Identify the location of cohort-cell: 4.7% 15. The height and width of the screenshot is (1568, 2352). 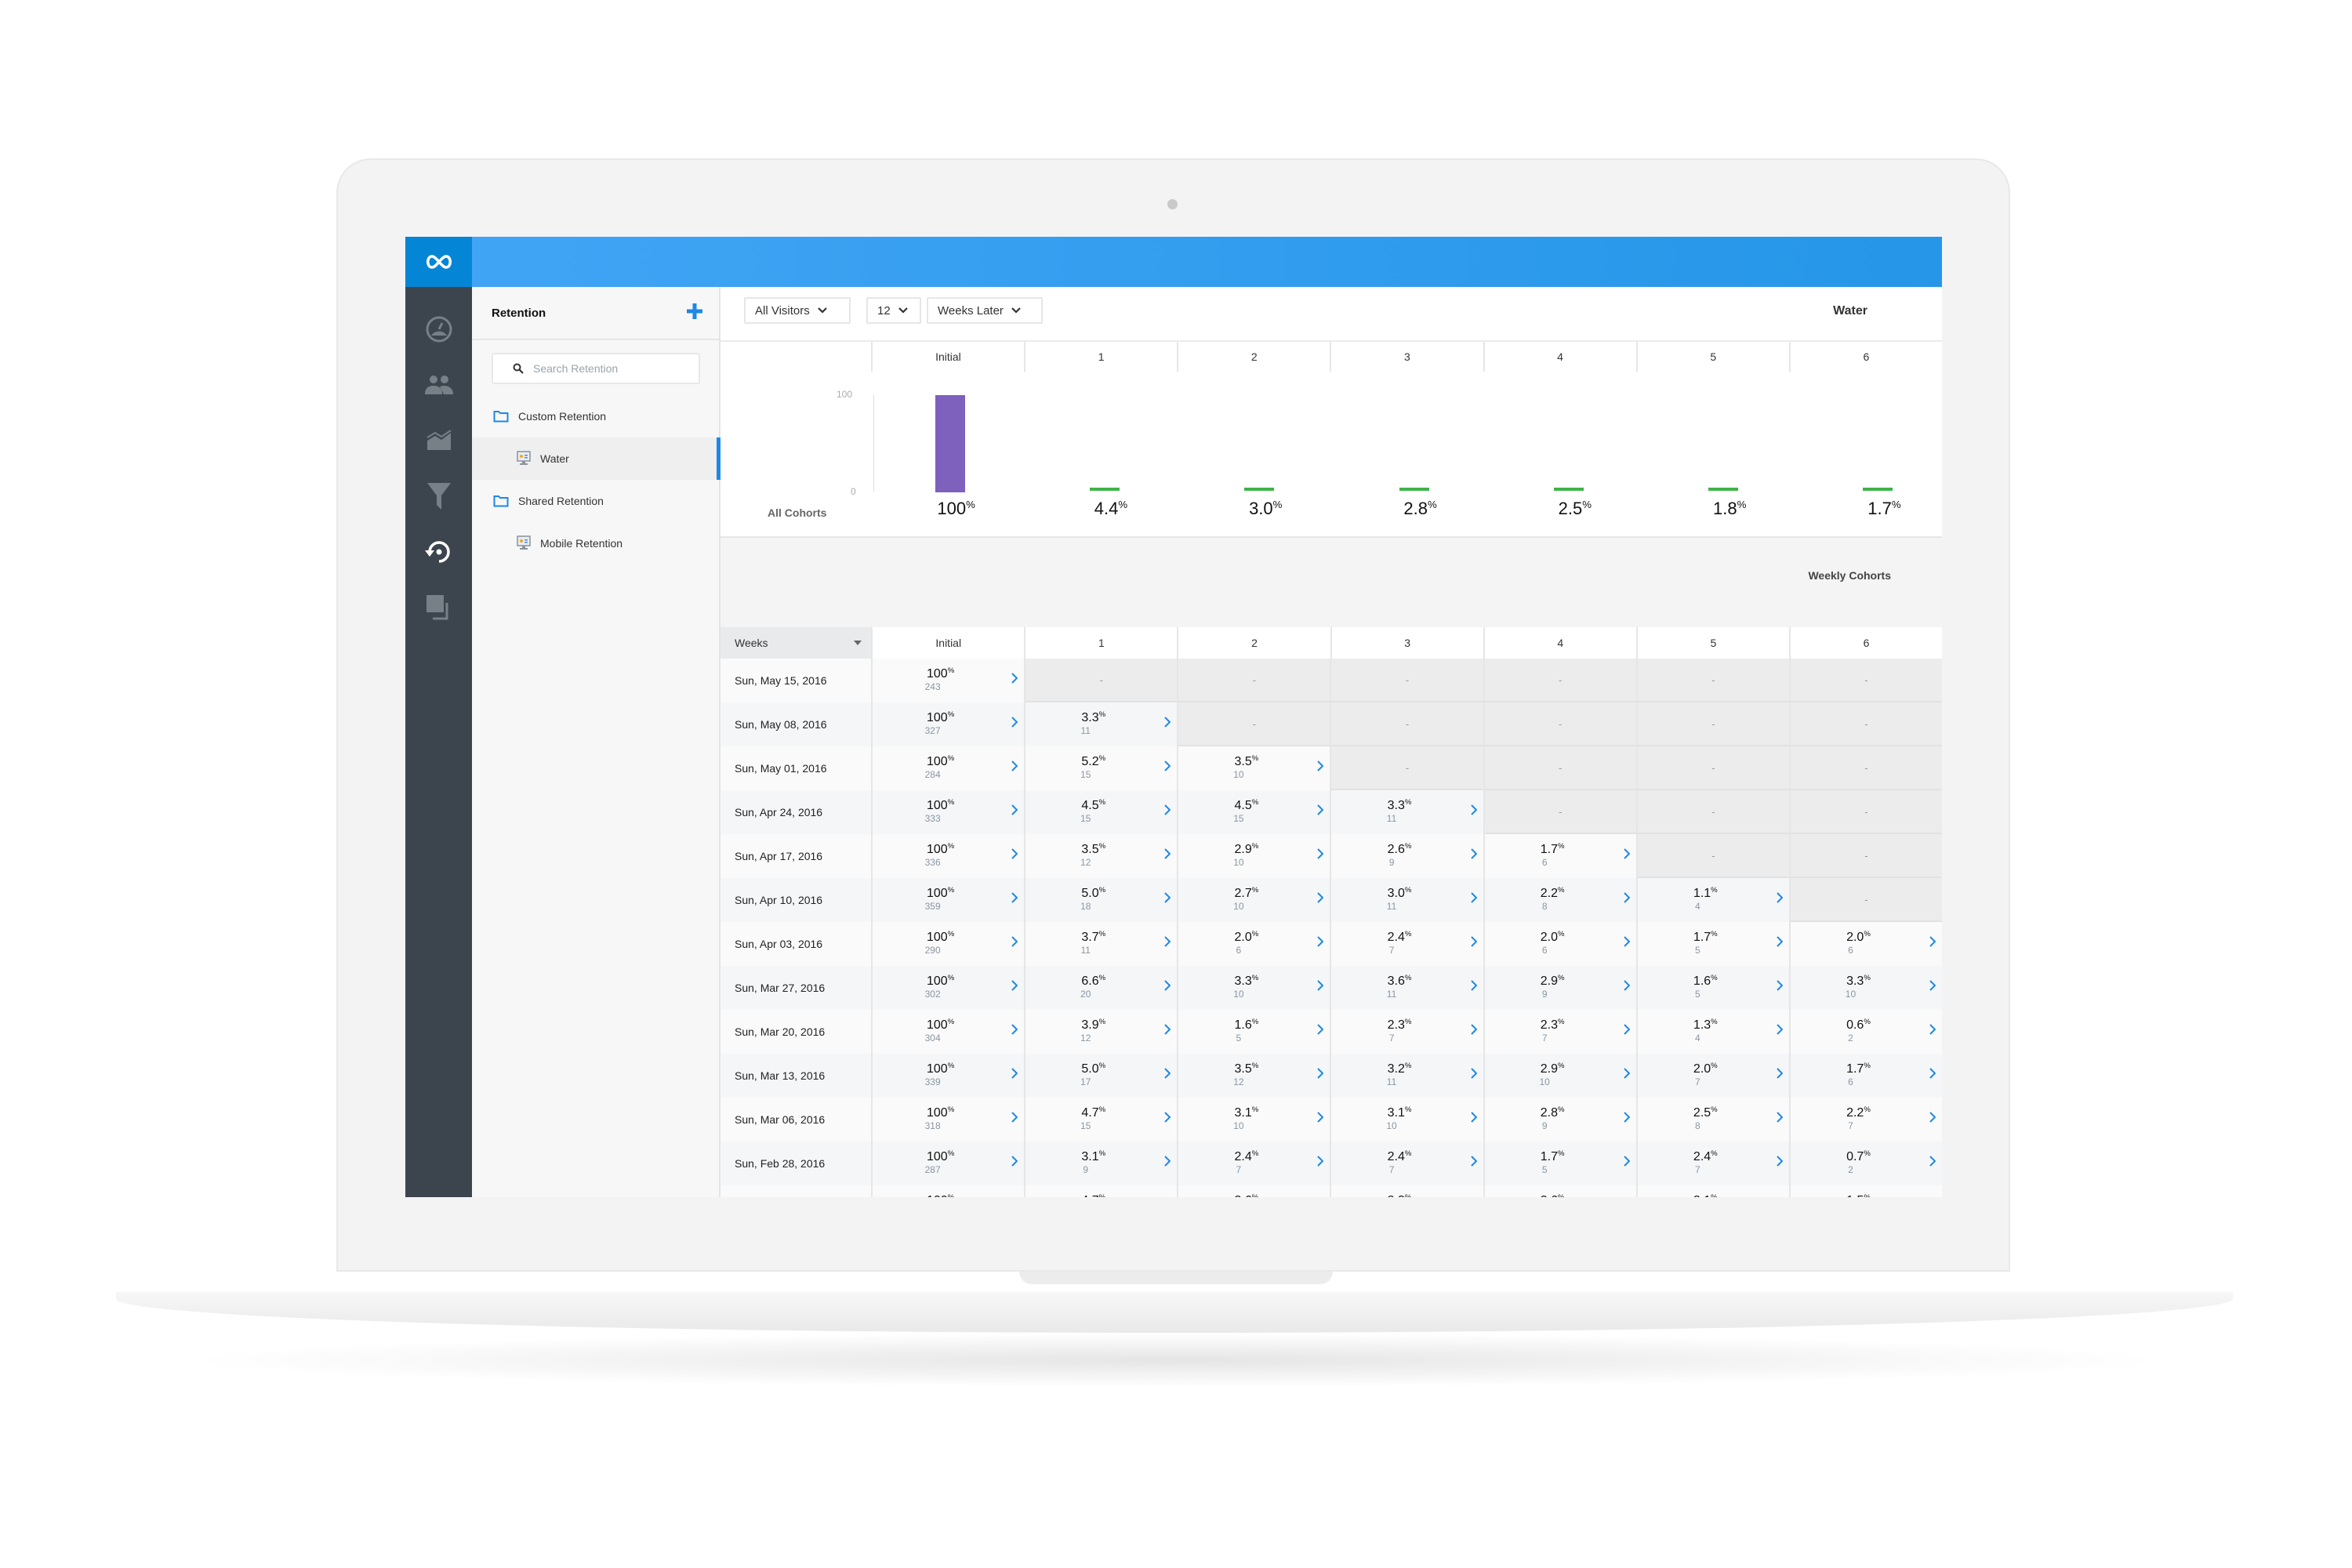
(1101, 1120).